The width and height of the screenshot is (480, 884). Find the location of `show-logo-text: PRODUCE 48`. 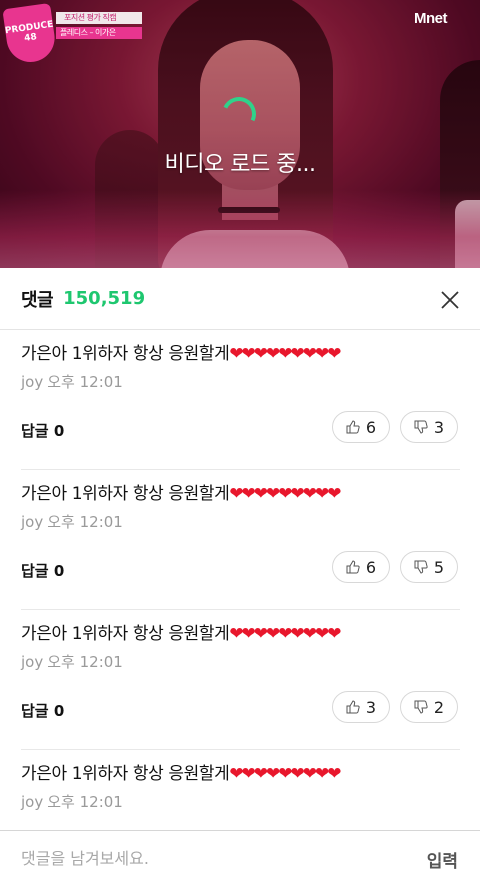

show-logo-text: PRODUCE 48 is located at coordinates (29, 31).